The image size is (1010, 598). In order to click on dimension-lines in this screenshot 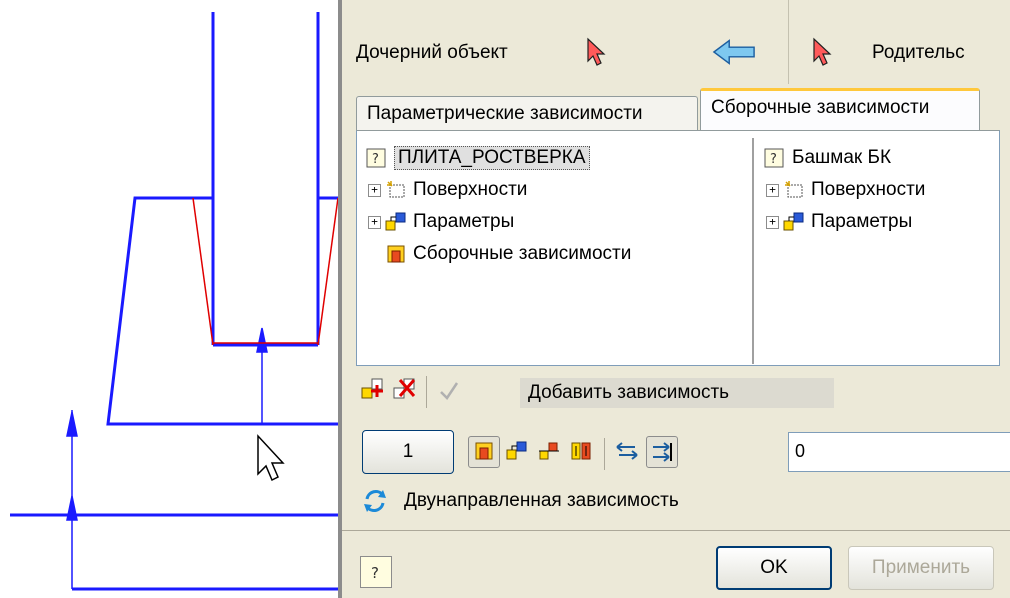, I will do `click(167, 458)`.